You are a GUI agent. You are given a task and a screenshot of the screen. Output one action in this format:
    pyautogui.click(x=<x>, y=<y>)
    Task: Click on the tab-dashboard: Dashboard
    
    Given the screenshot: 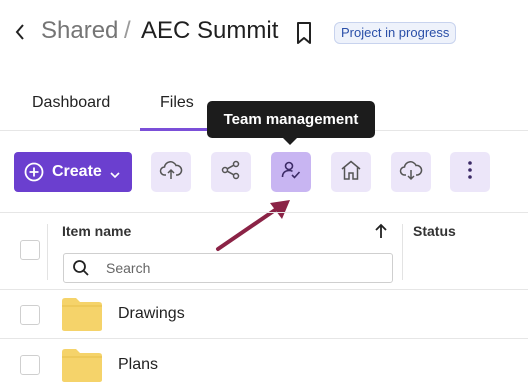 What is the action you would take?
    pyautogui.click(x=71, y=103)
    